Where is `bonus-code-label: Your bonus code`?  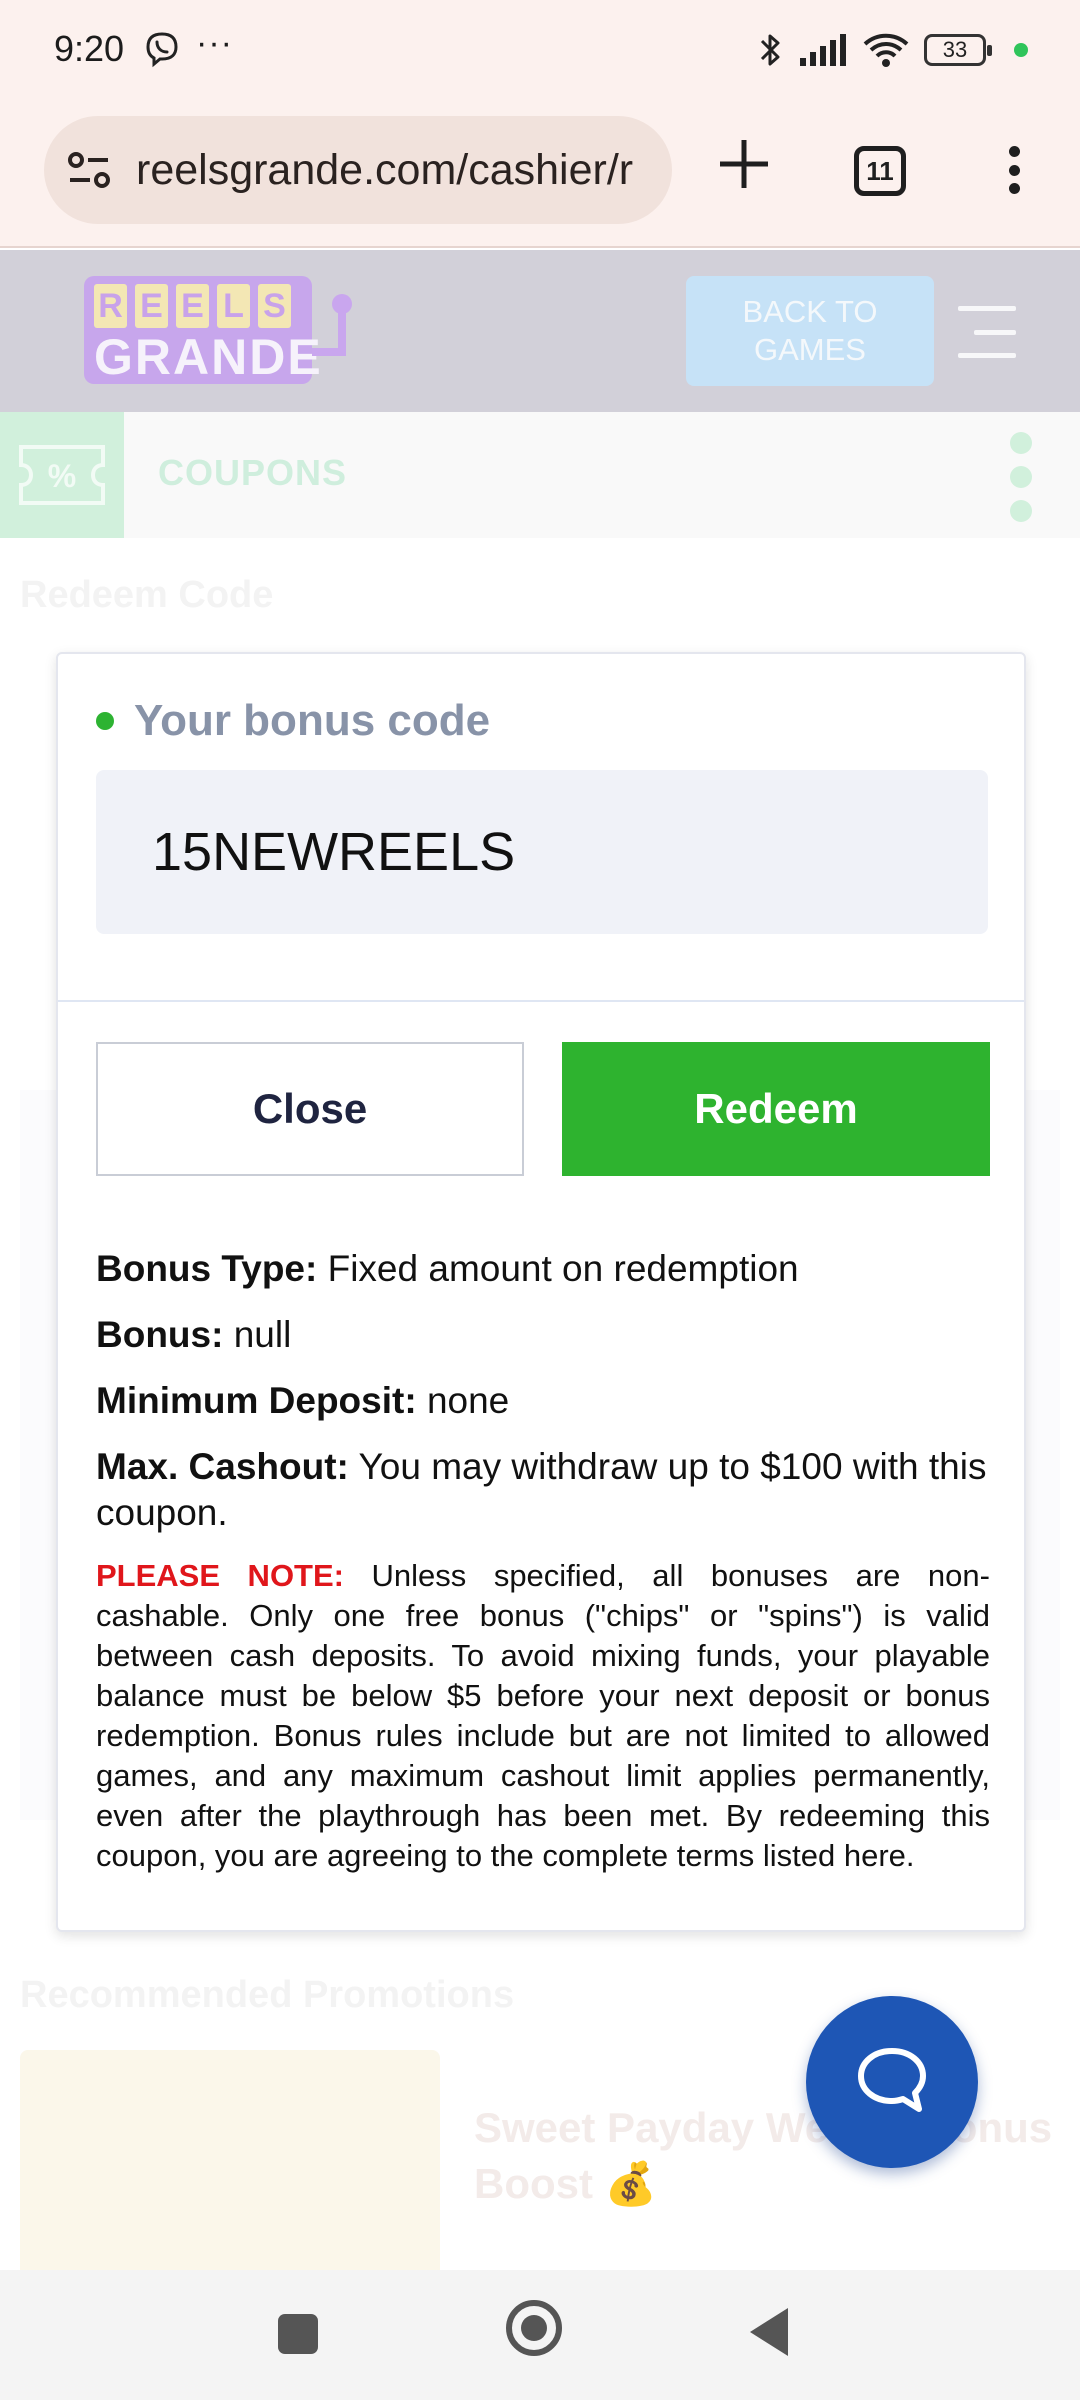 bonus-code-label: Your bonus code is located at coordinates (293, 721).